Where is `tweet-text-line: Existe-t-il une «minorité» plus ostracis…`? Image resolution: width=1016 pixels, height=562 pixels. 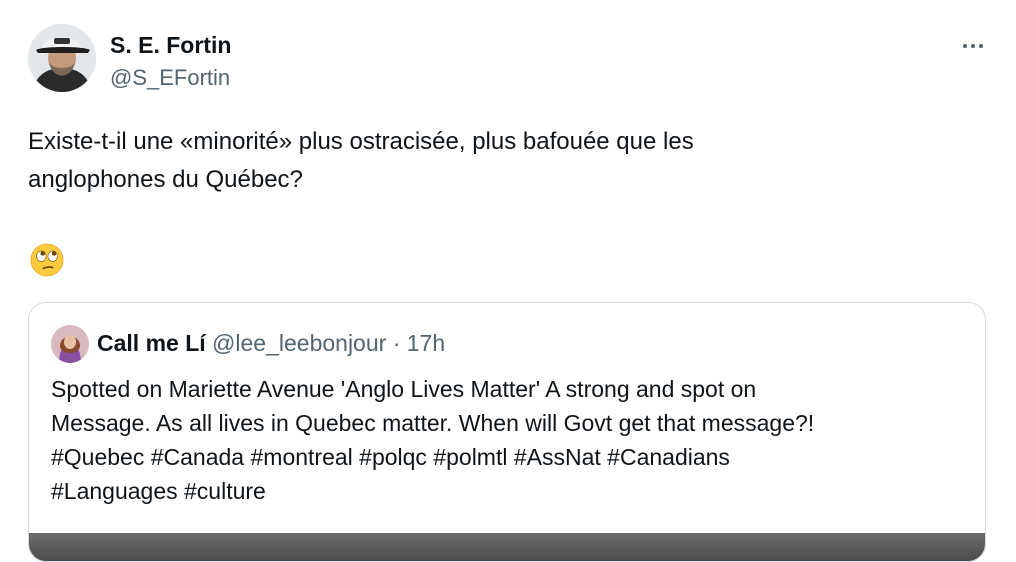
tweet-text-line: Existe-t-il une «minorité» plus ostracis… is located at coordinates (361, 141).